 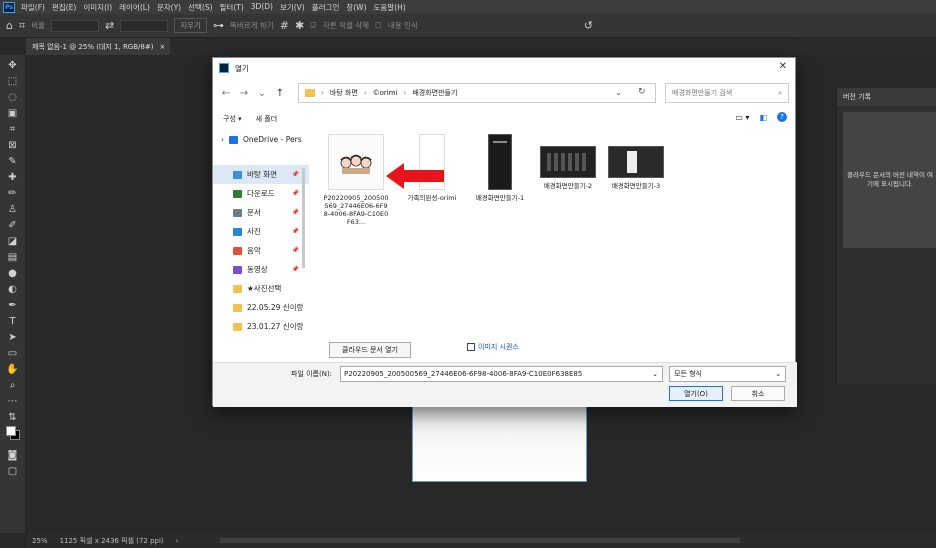 I want to click on file-item: 배경화면만들기-3, so click(x=636, y=162).